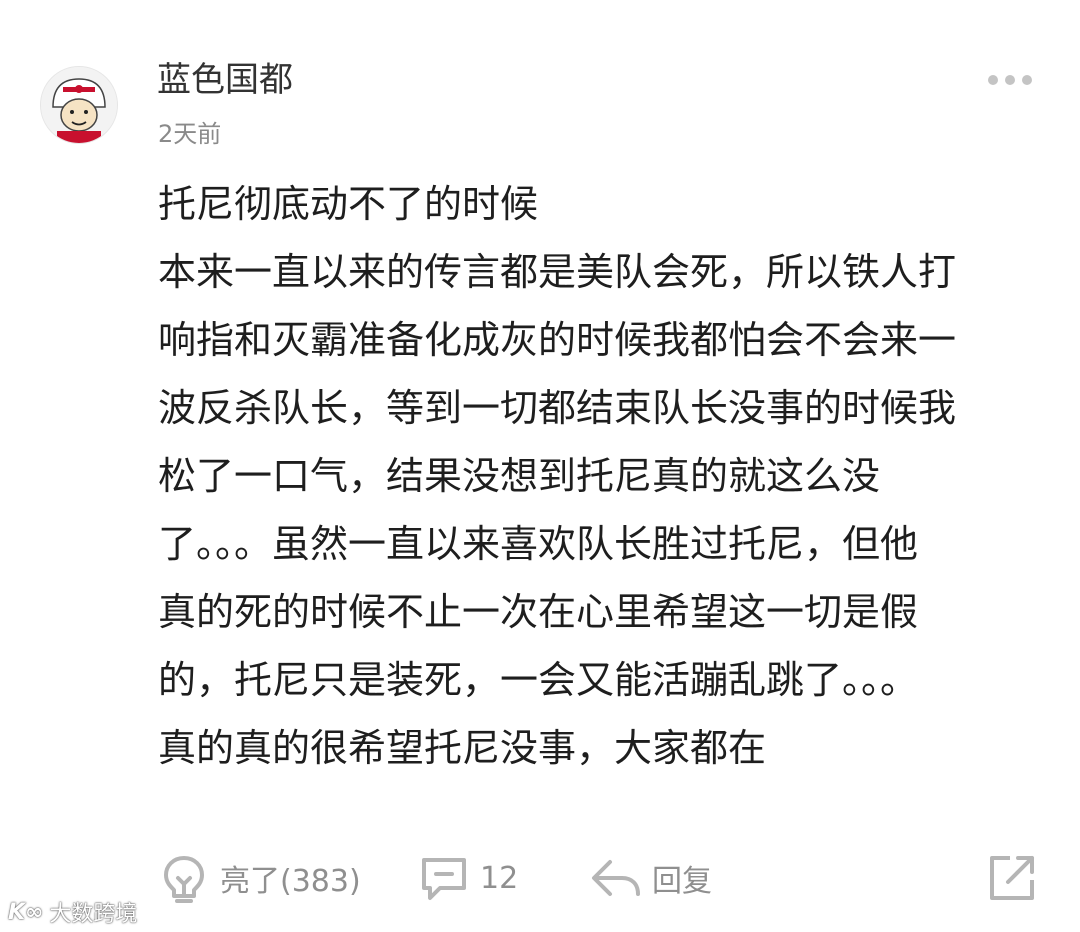 The height and width of the screenshot is (932, 1080). What do you see at coordinates (538, 612) in the screenshot?
I see `comment-line: 真的死的时候不止一次在心里希望这一切是假` at bounding box center [538, 612].